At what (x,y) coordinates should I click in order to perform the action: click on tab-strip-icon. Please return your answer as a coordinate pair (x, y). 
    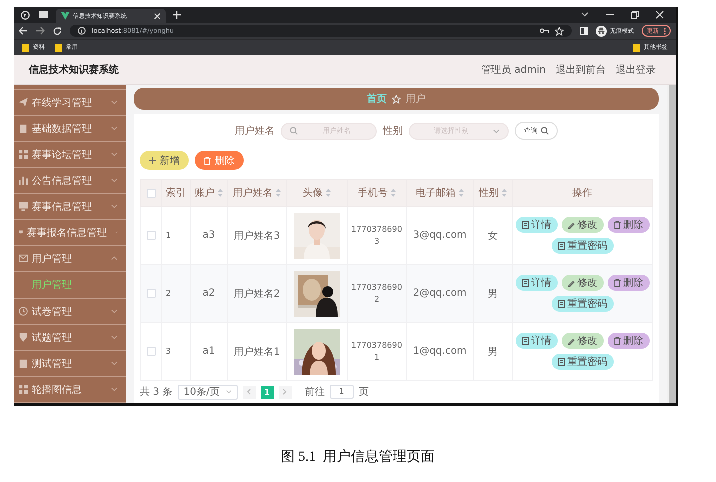
    Looking at the image, I should click on (44, 15).